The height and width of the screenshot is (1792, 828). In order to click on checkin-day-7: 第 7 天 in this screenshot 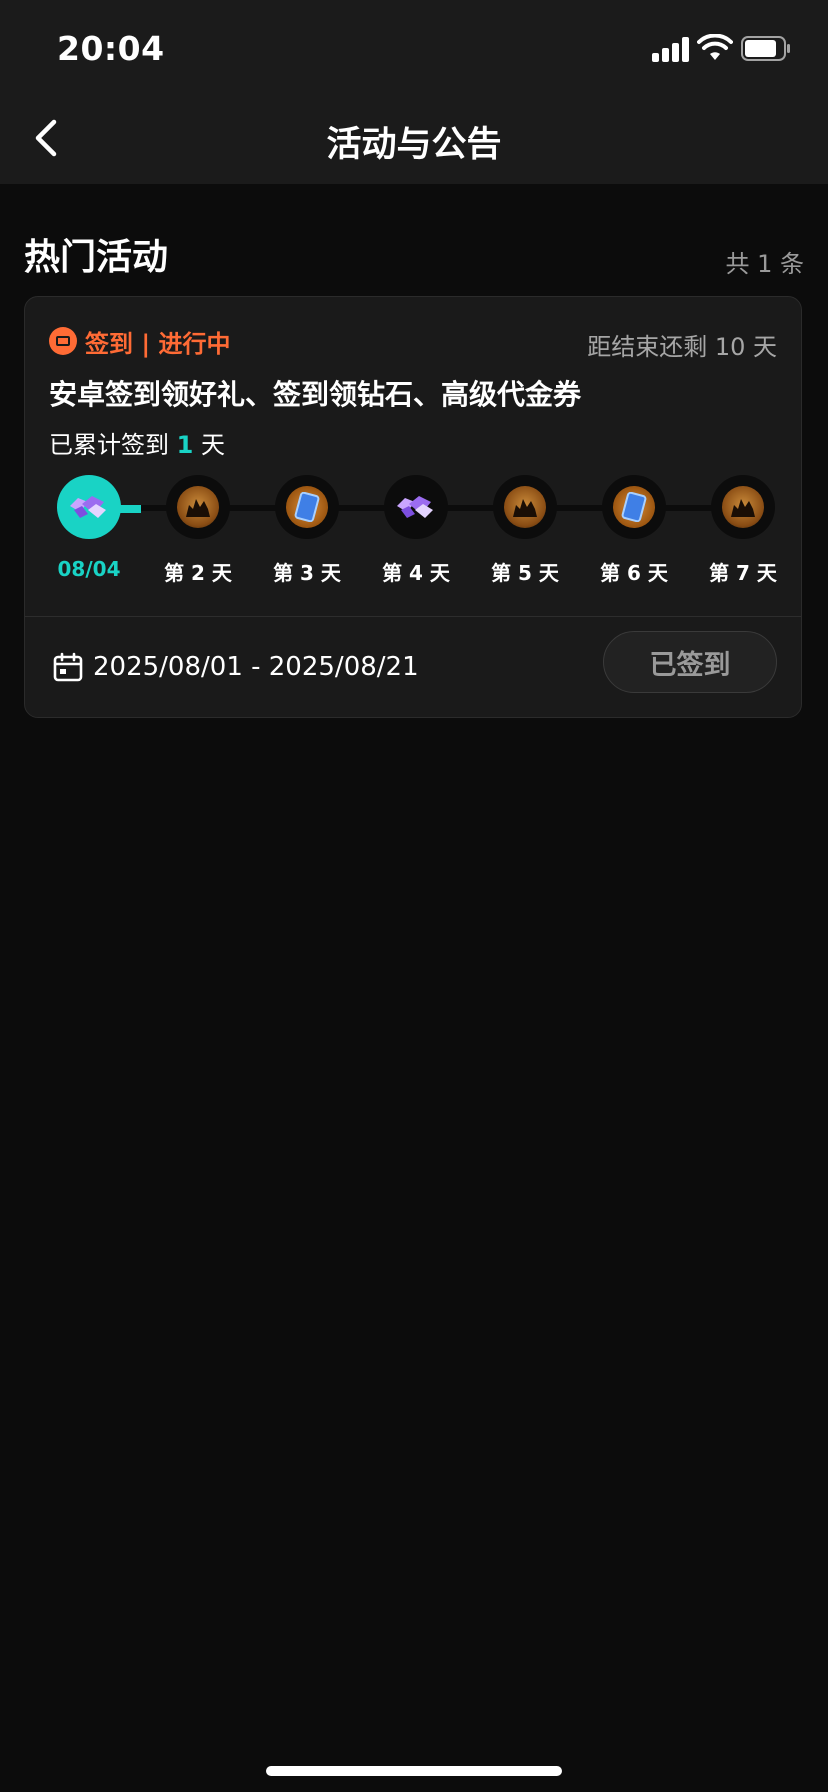, I will do `click(743, 530)`.